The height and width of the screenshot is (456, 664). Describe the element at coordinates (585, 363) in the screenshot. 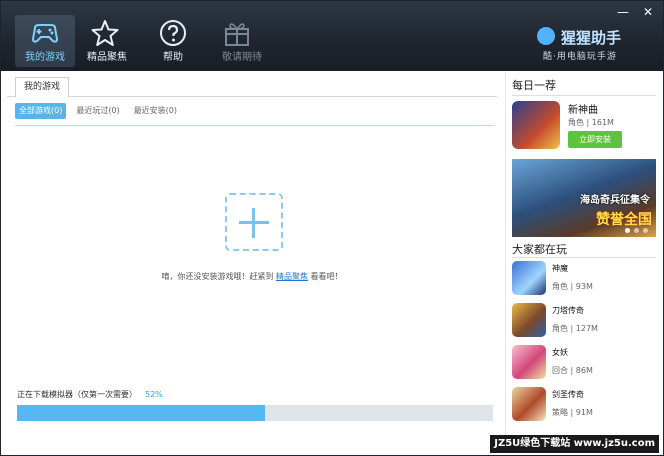

I see `popular-game-item: 女妖 回合 | 86M` at that location.